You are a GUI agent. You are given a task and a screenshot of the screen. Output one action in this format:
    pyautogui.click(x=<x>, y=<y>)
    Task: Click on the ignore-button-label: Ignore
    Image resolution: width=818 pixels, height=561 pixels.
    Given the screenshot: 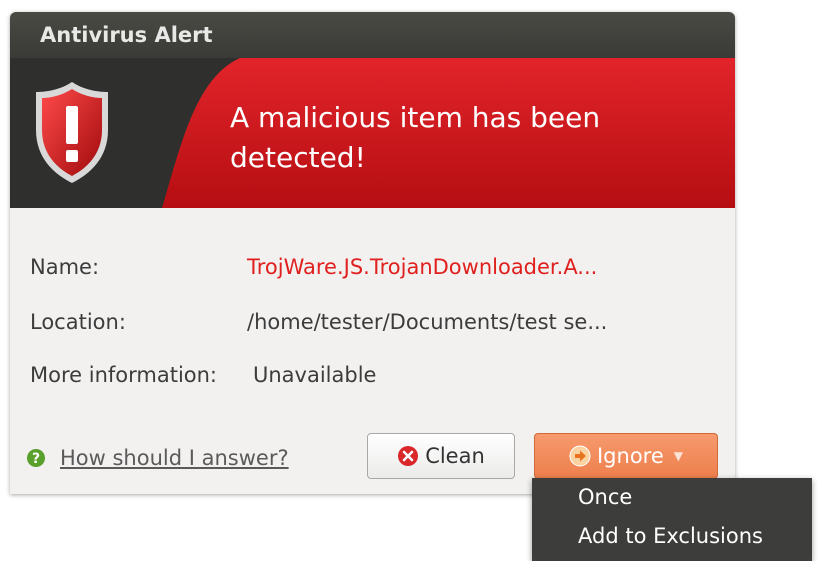 What is the action you would take?
    pyautogui.click(x=630, y=456)
    